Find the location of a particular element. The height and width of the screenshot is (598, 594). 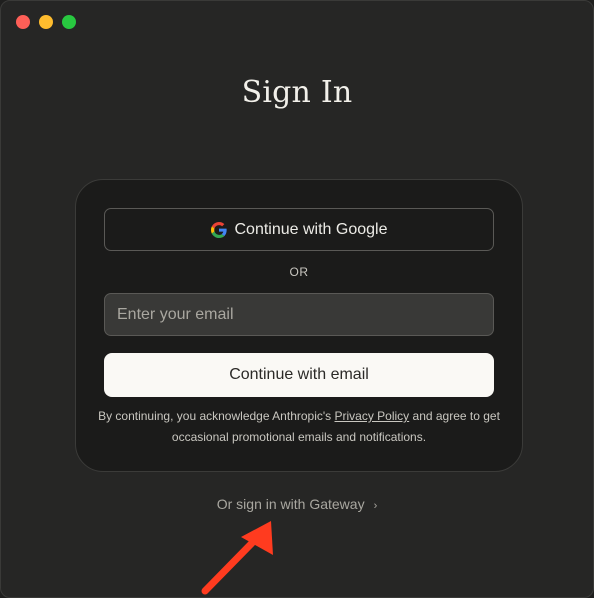

minimize-window-button is located at coordinates (46, 22).